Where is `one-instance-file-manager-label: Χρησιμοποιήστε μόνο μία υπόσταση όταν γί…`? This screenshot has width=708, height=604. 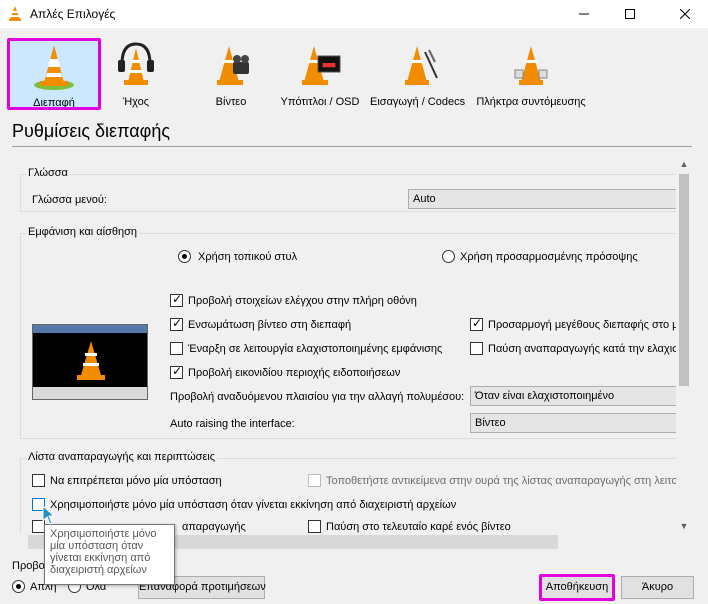
one-instance-file-manager-label: Χρησιμοποιήστε μόνο μία υπόσταση όταν γί… is located at coordinates (253, 505).